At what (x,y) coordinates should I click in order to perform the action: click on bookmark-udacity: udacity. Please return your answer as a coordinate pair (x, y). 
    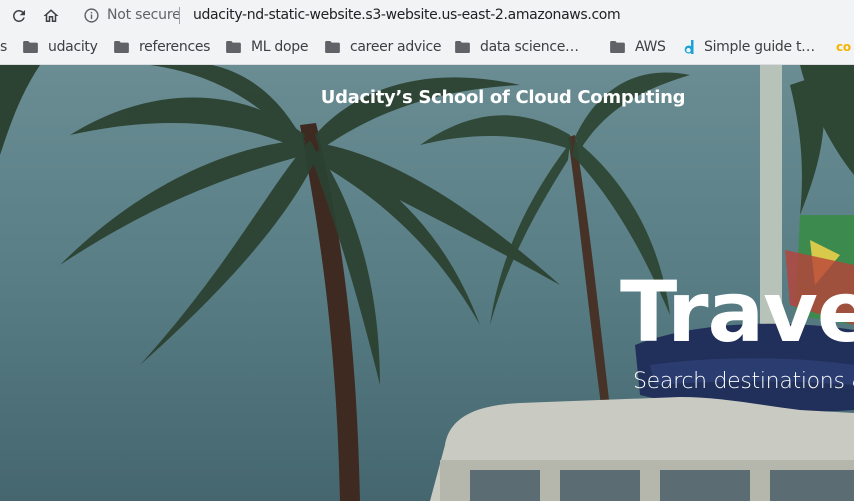
    Looking at the image, I should click on (60, 47).